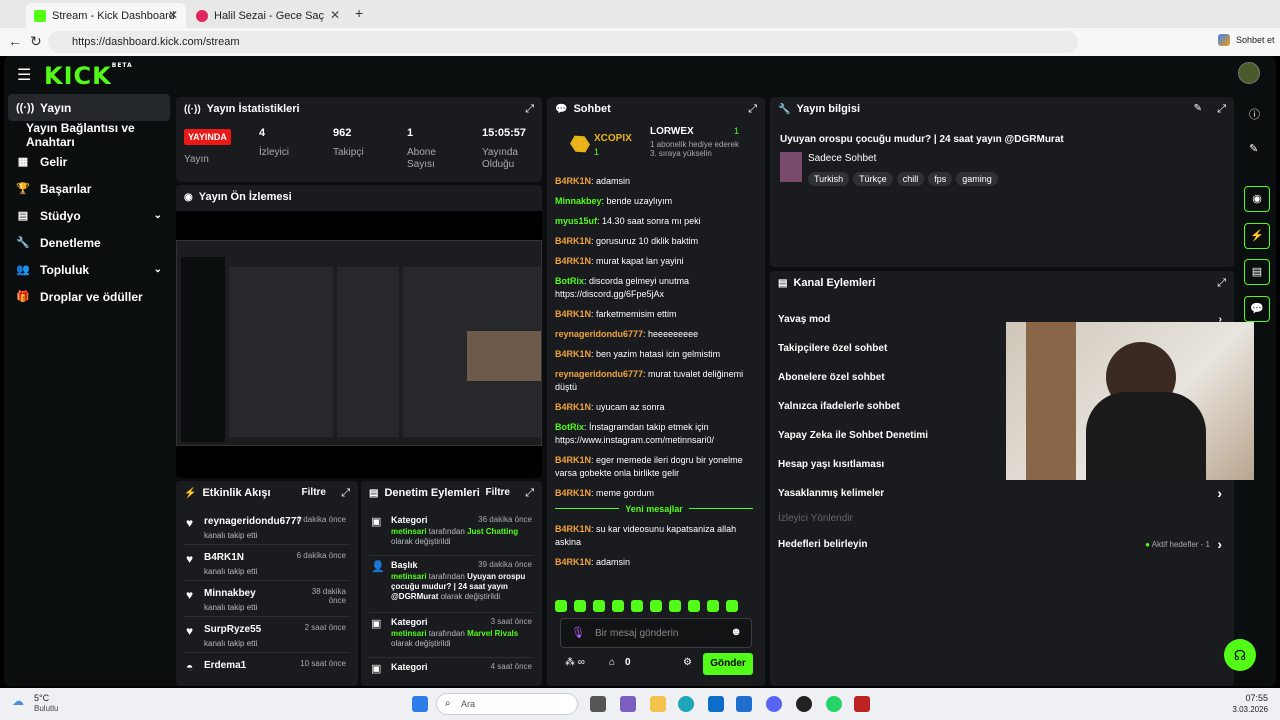 The width and height of the screenshot is (1280, 720). I want to click on whatsapp-icon, so click(834, 704).